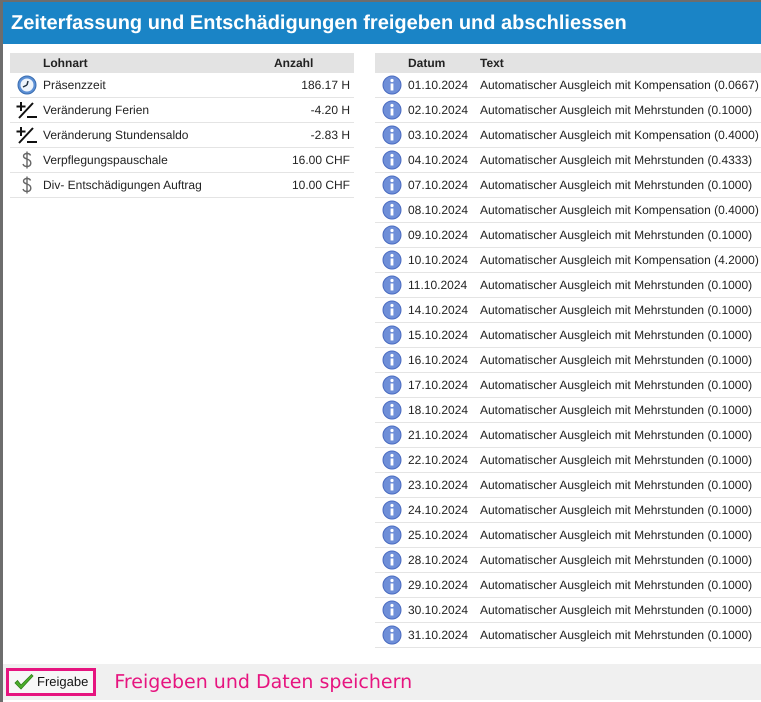  Describe the element at coordinates (427, 63) in the screenshot. I see `column-header: Datum` at that location.